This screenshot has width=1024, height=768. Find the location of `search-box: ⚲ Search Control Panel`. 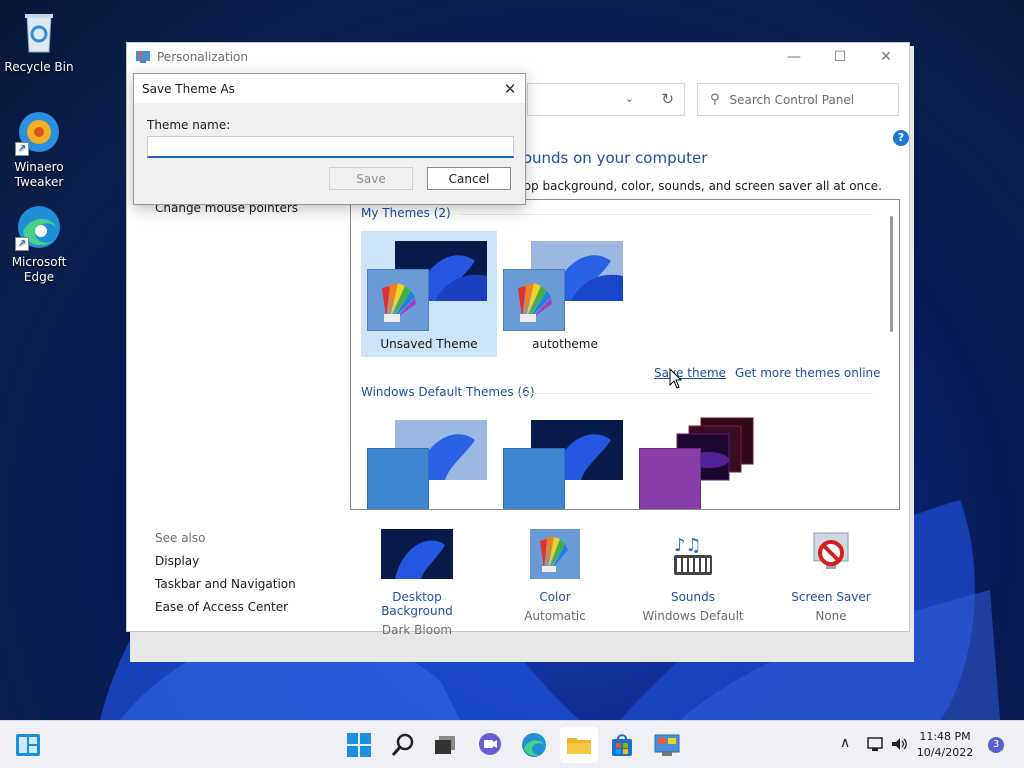

search-box: ⚲ Search Control Panel is located at coordinates (798, 99).